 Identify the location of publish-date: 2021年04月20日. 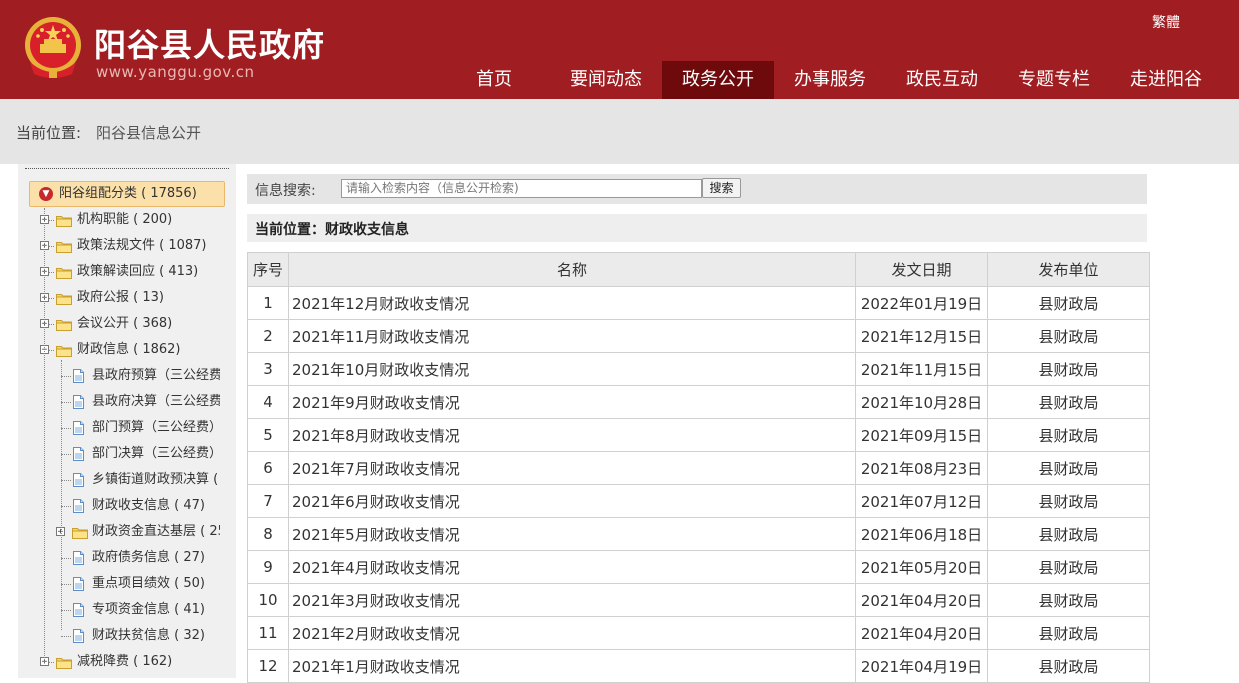
(921, 633).